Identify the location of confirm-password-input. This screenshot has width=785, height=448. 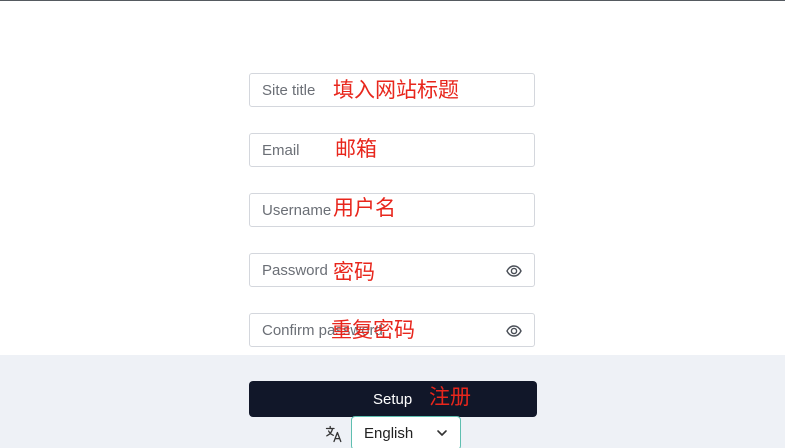
(392, 330).